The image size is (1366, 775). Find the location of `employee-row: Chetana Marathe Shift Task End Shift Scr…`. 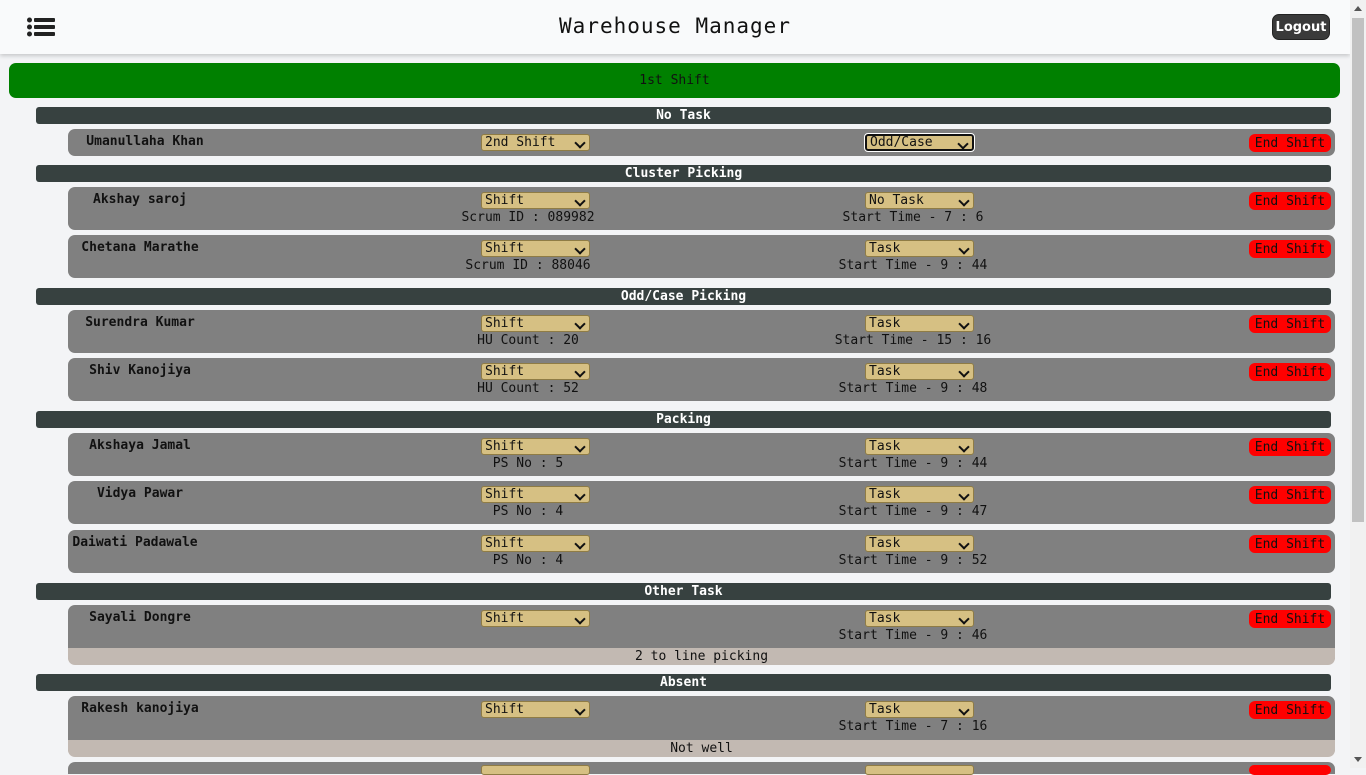

employee-row: Chetana Marathe Shift Task End Shift Scr… is located at coordinates (701, 256).